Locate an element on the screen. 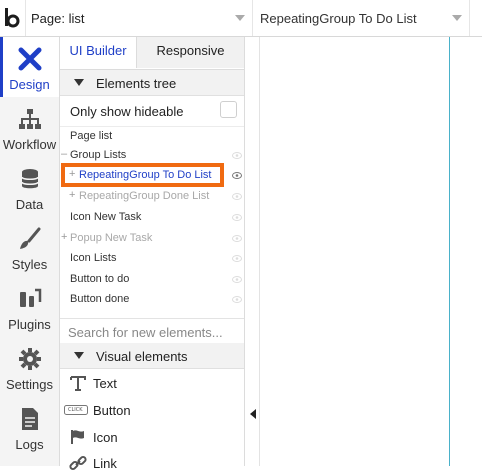 This screenshot has width=482, height=476. nav-label-logs: Logs is located at coordinates (29, 444).